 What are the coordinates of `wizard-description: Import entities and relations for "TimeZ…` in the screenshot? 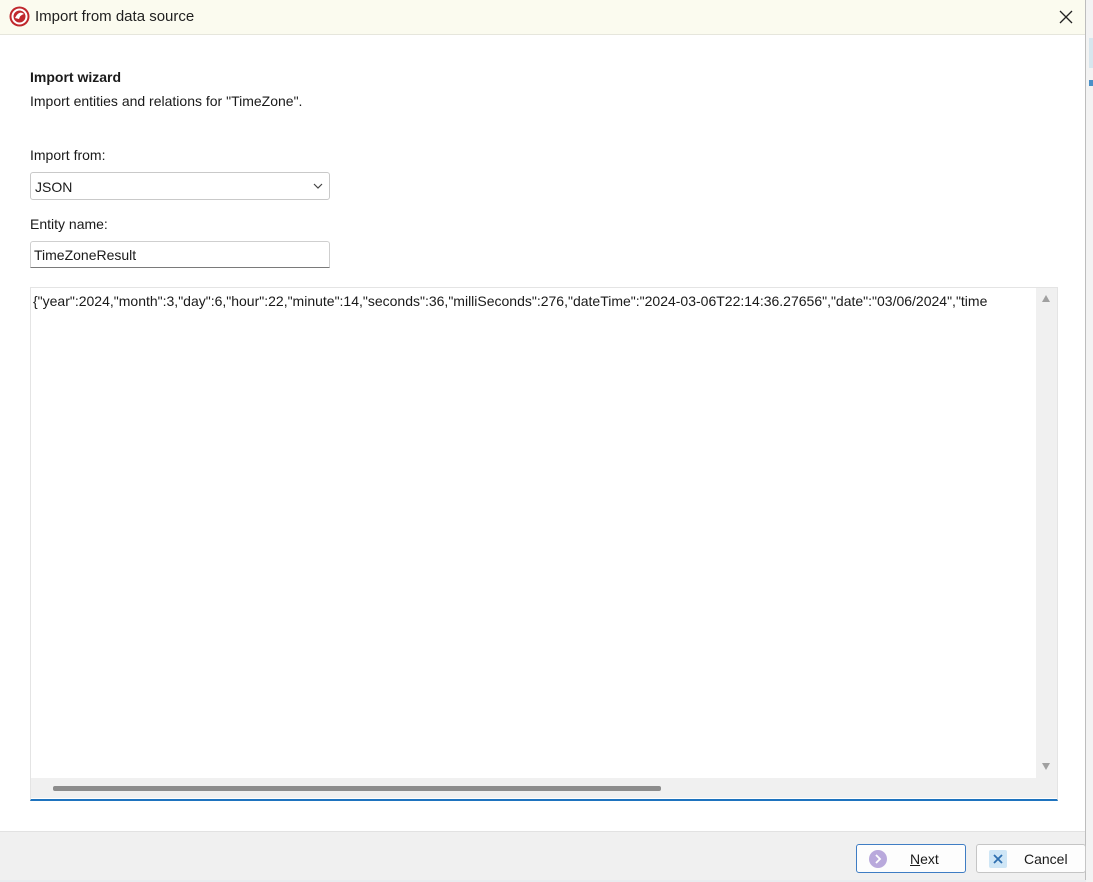 It's located at (166, 101).